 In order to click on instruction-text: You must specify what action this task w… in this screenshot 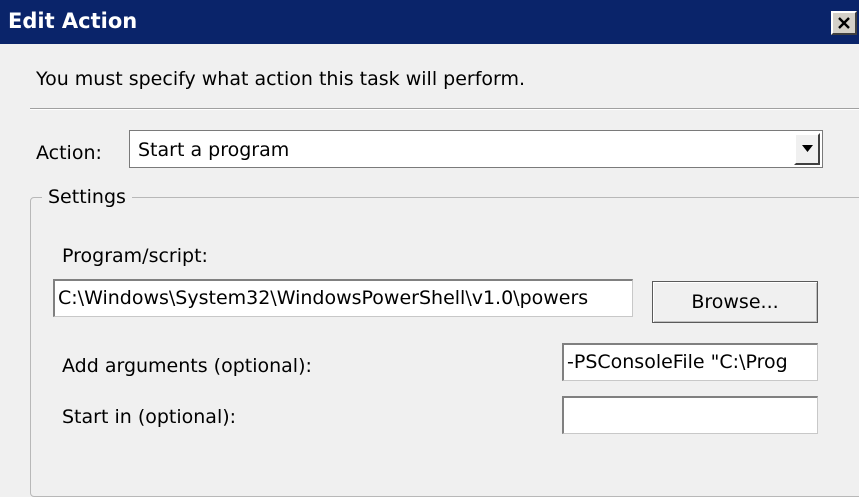, I will do `click(281, 79)`.